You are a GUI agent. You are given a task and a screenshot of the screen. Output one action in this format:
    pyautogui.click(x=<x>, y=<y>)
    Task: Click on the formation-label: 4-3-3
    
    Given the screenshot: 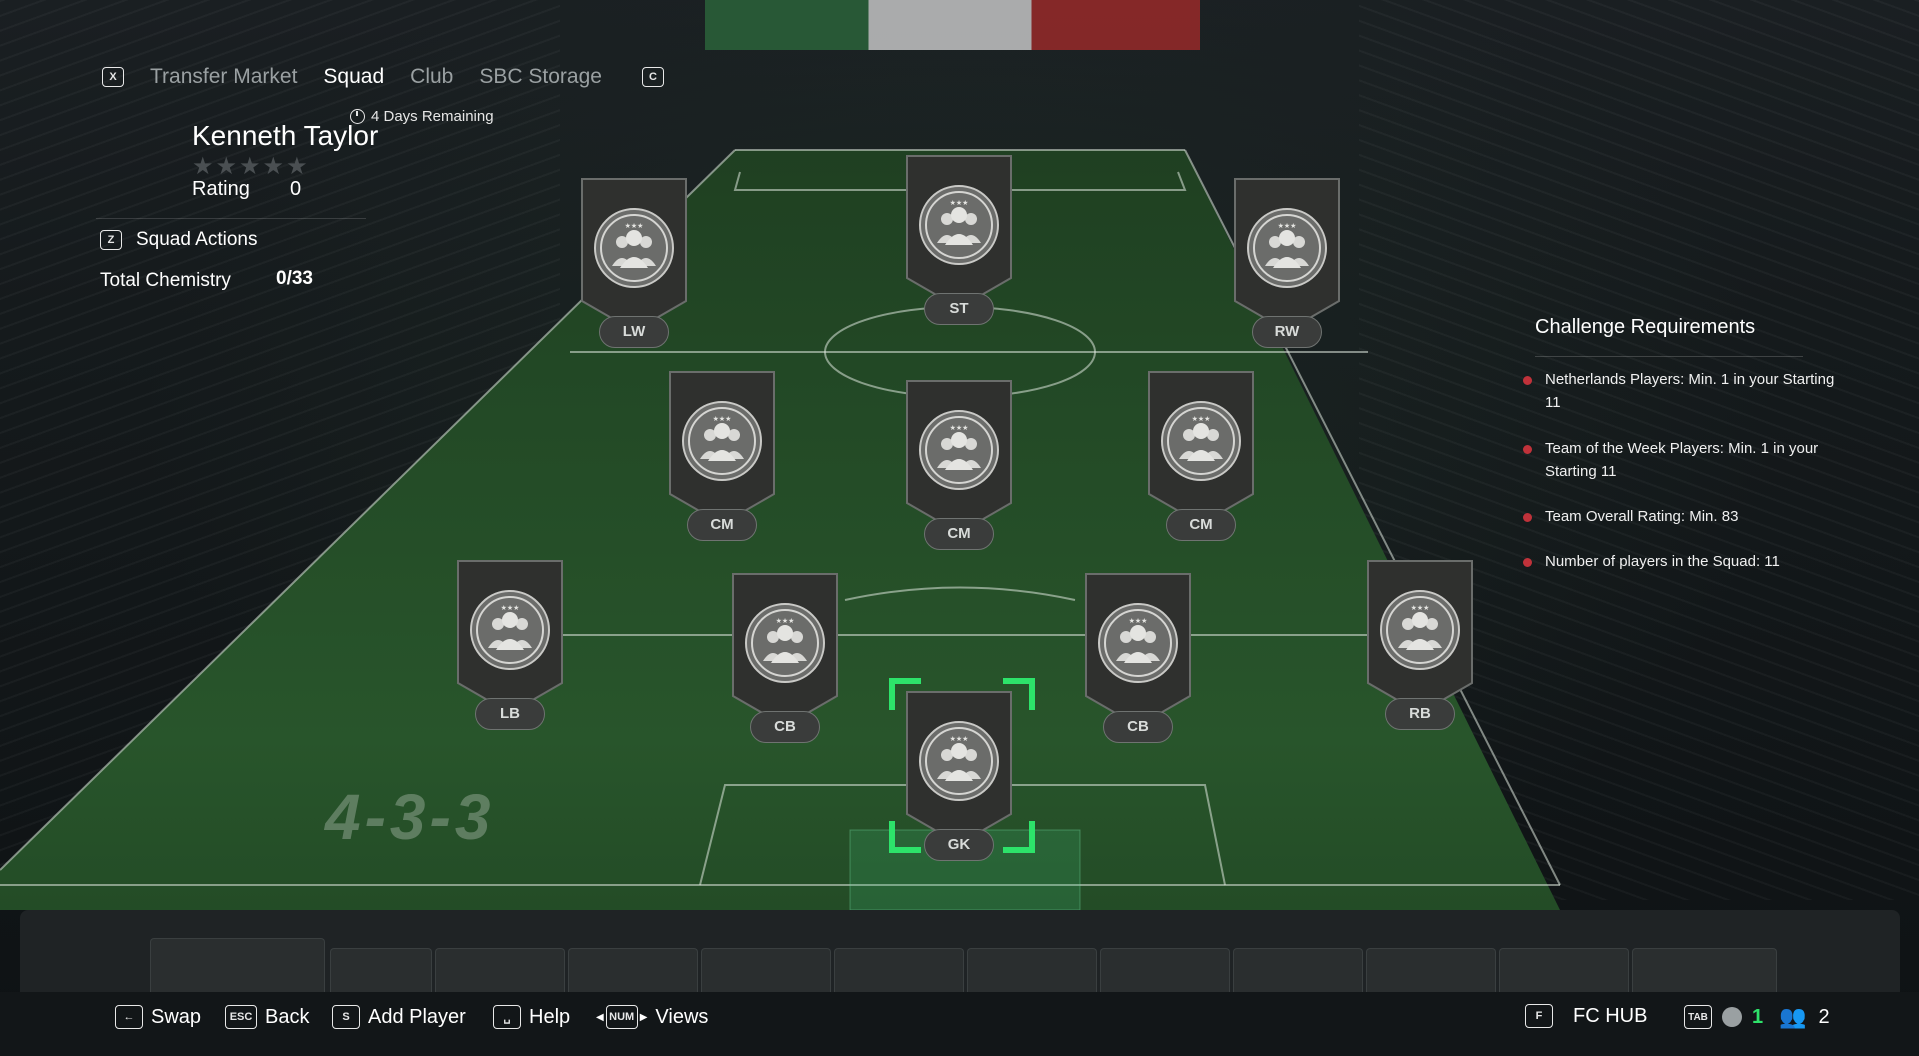 What is the action you would take?
    pyautogui.click(x=410, y=817)
    